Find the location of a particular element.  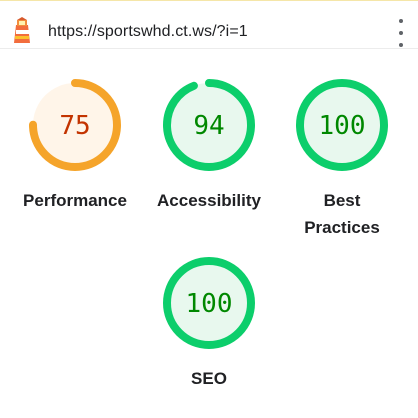

kebab-menu-icon is located at coordinates (401, 33).